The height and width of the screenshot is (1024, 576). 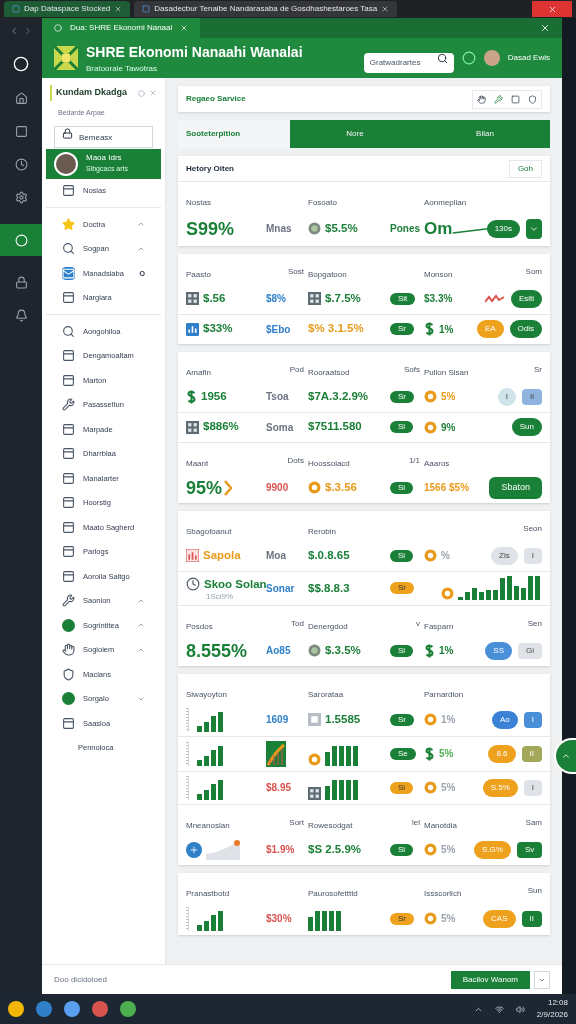 What do you see at coordinates (503, 228) in the screenshot?
I see `status-pill: 130s` at bounding box center [503, 228].